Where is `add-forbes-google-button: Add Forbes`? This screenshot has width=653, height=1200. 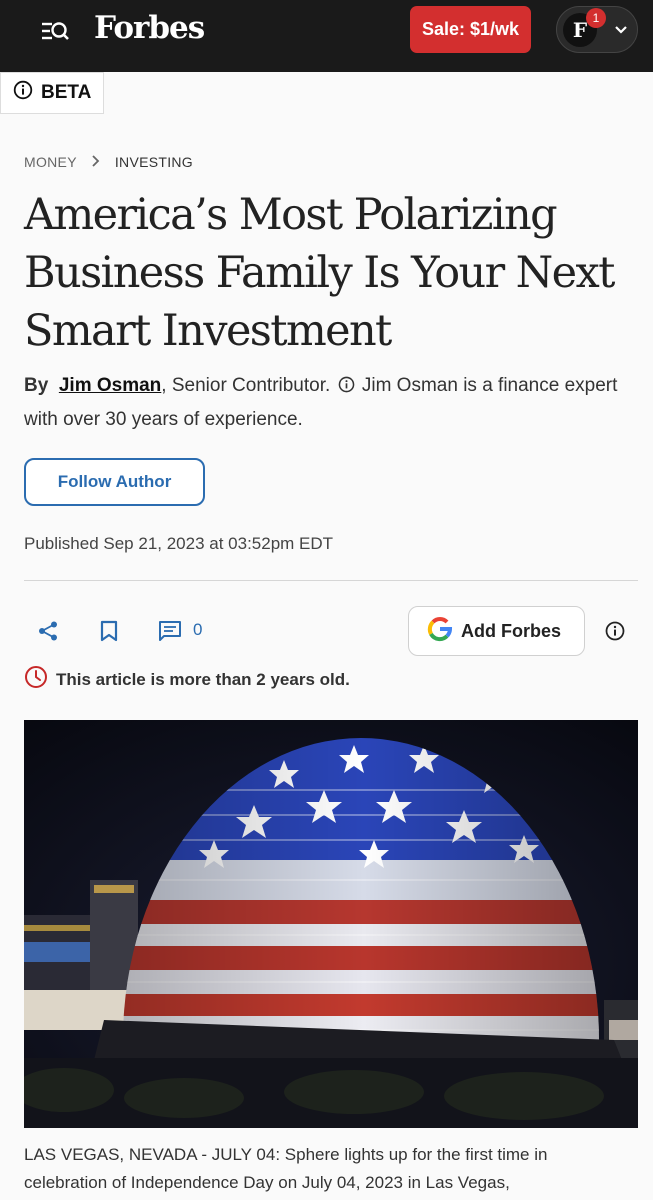 add-forbes-google-button: Add Forbes is located at coordinates (496, 631).